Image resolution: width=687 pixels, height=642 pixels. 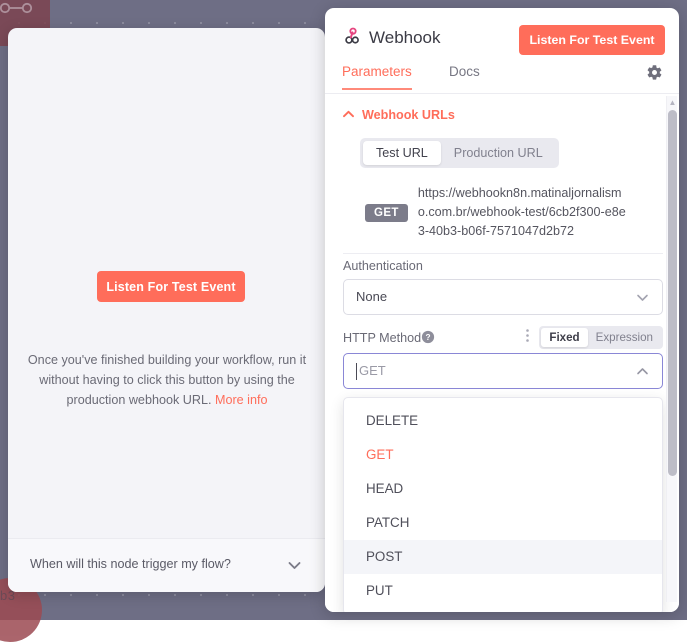 What do you see at coordinates (130, 564) in the screenshot?
I see `trigger-question-label: When will this node trigger my flow?` at bounding box center [130, 564].